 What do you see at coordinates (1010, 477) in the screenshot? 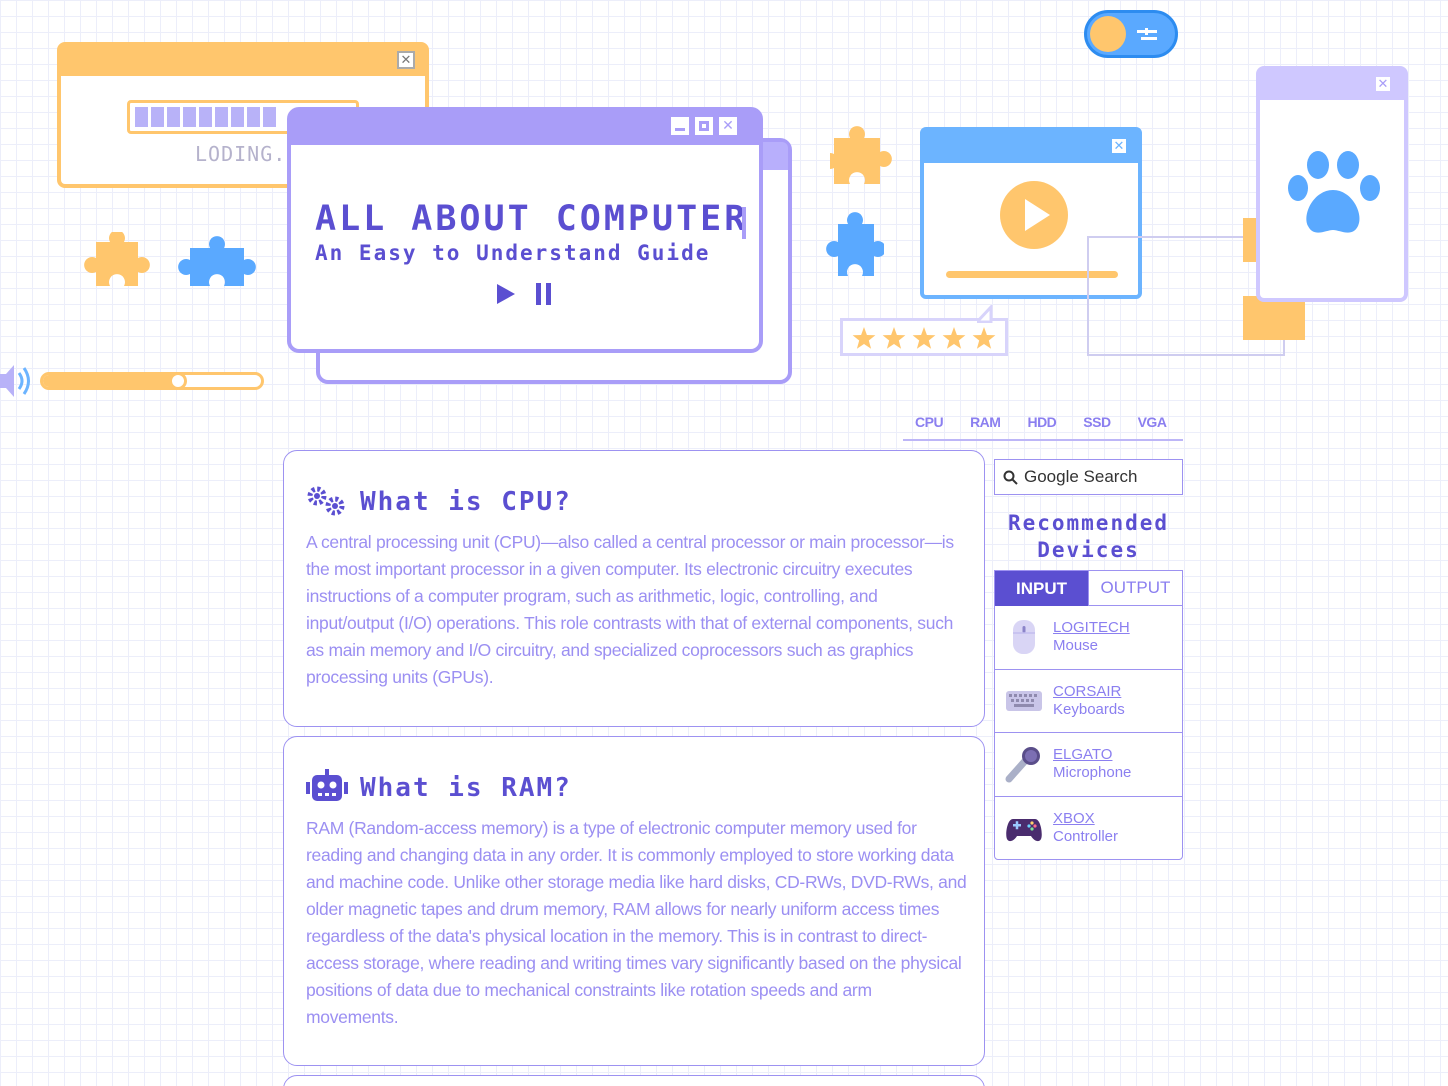
I see `search-icon` at bounding box center [1010, 477].